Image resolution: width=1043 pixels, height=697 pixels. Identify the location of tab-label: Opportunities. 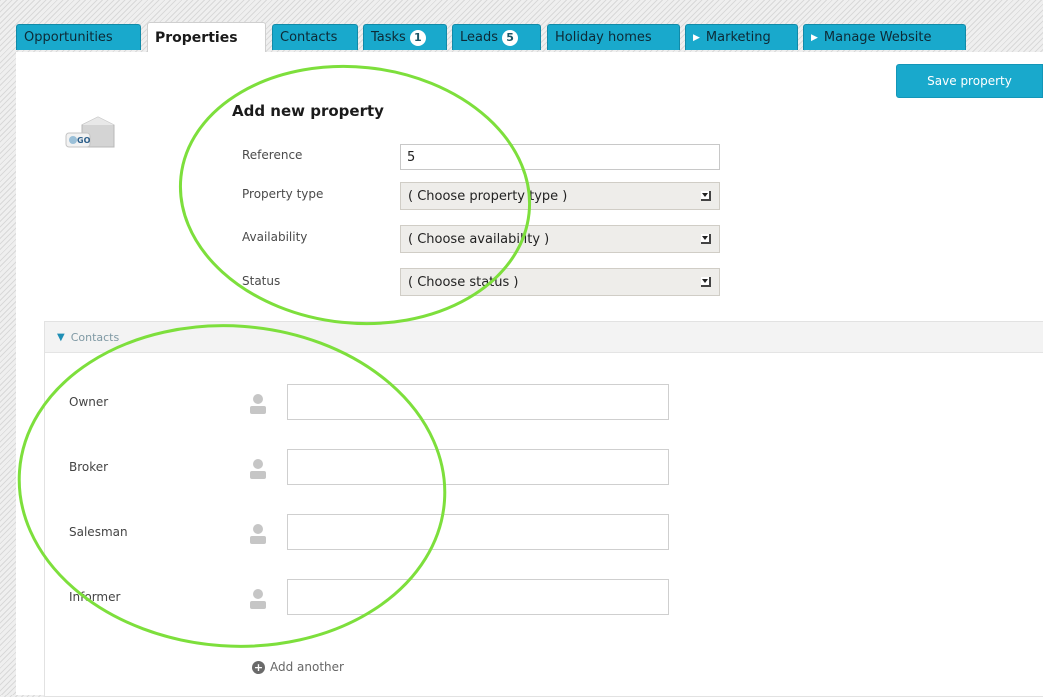
(68, 37).